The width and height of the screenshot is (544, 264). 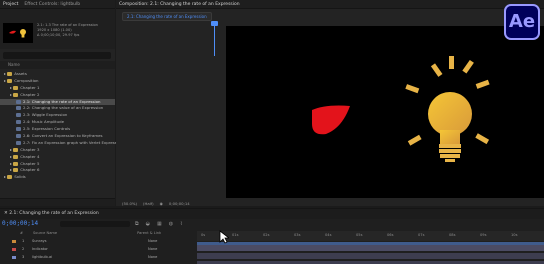 What do you see at coordinates (330, 204) in the screenshot?
I see `comp-footer: (50.0%) (Half) ◉ 0;00;00;14` at bounding box center [330, 204].